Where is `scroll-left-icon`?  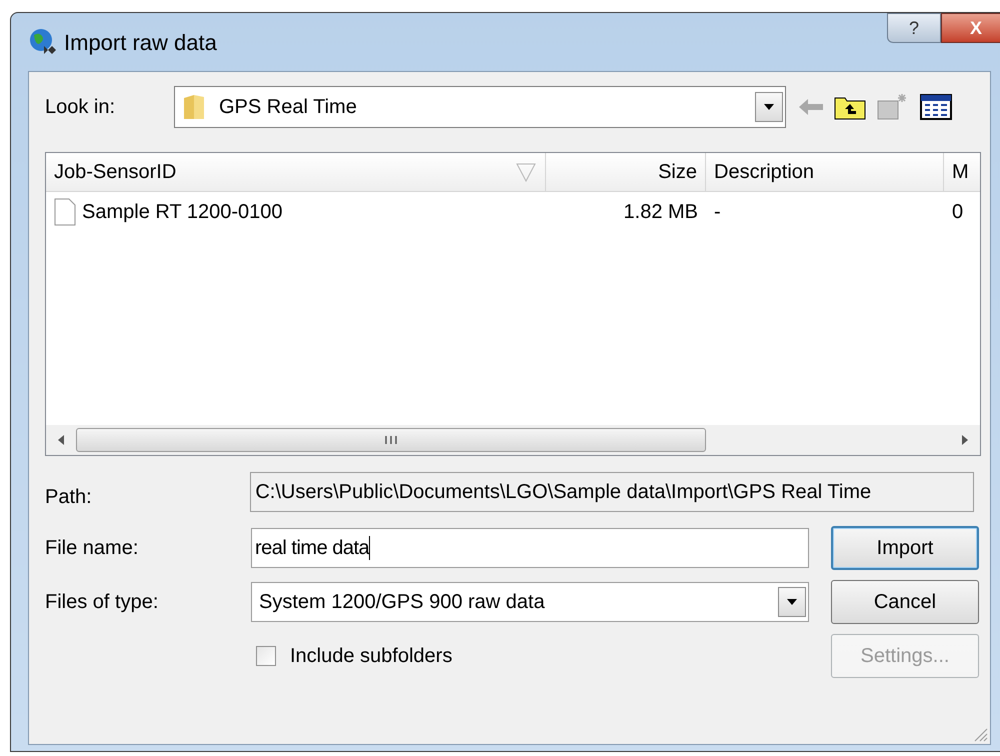
scroll-left-icon is located at coordinates (61, 440).